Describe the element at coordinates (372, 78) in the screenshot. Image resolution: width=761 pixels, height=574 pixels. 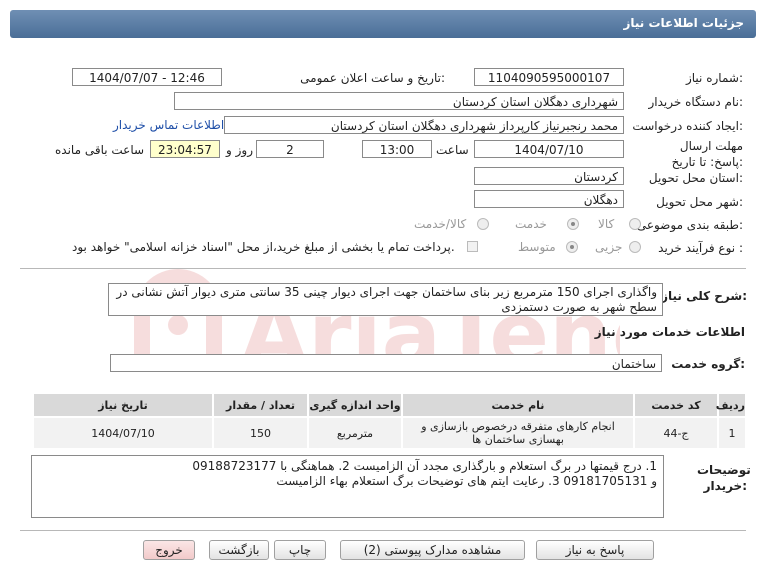
I see `announce-label: تاریخ و ساعت اعلان عمومی:` at that location.